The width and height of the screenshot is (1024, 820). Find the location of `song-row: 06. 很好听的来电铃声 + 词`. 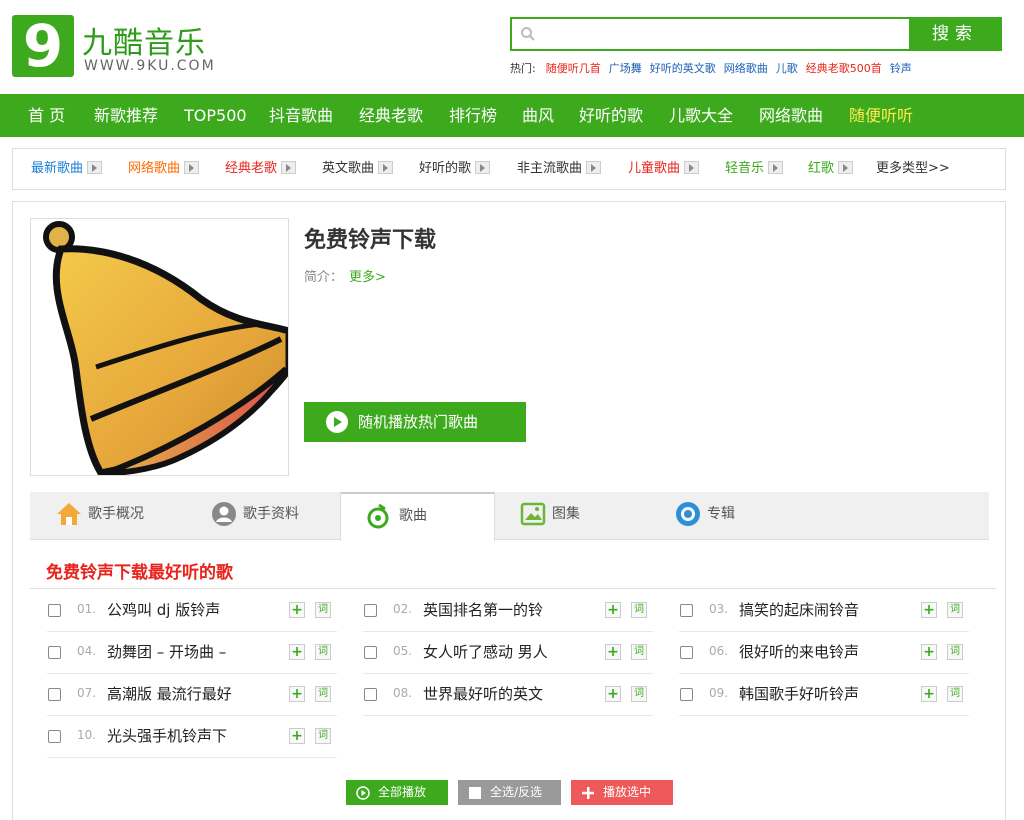

song-row: 06. 很好听的来电铃声 + 词 is located at coordinates (824, 653).